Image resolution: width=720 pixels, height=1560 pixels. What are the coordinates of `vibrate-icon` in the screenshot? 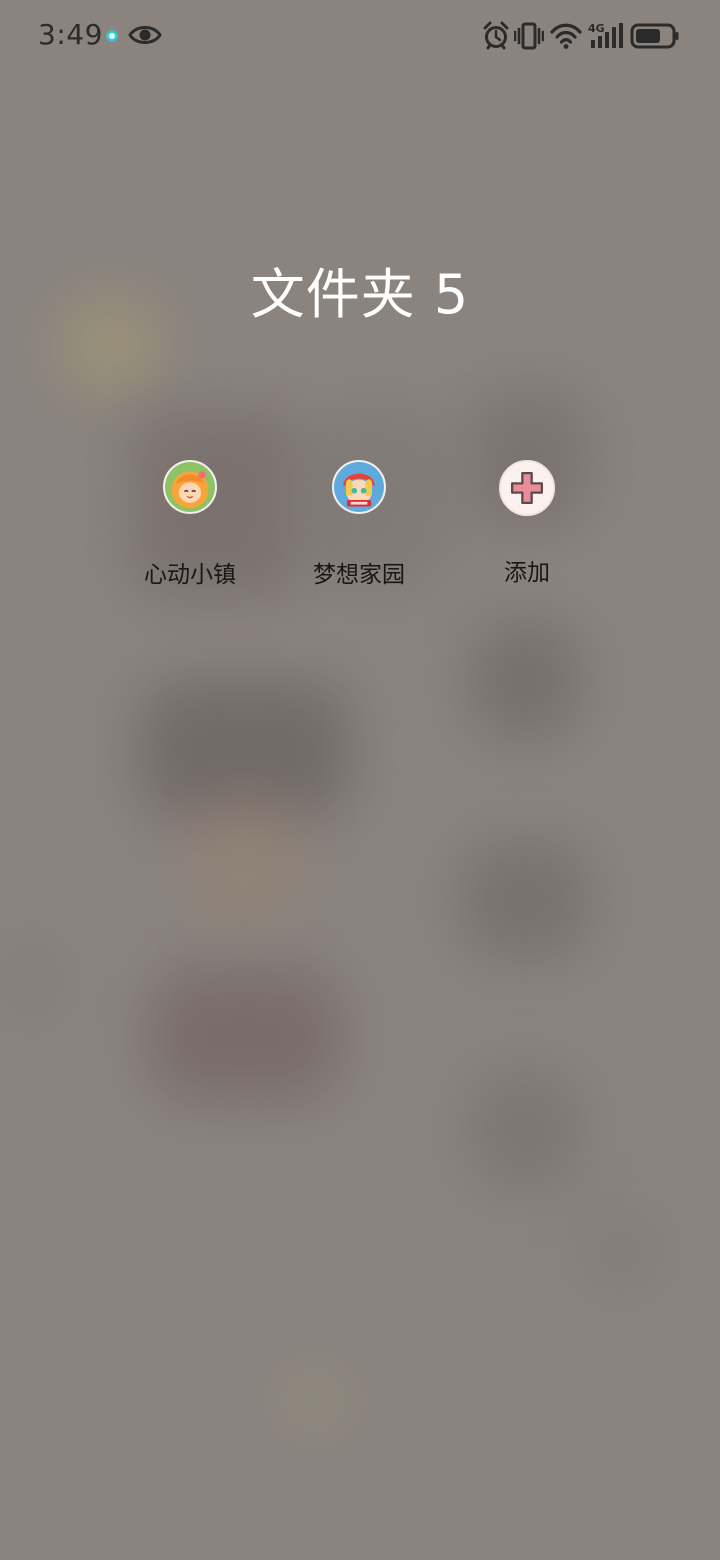 It's located at (529, 36).